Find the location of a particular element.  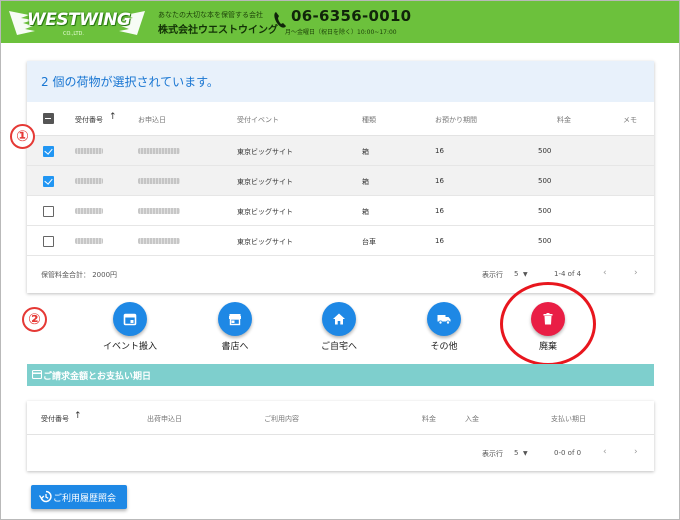

table-row: 東京ビッグサイト 台車 16 500 is located at coordinates (340, 241).